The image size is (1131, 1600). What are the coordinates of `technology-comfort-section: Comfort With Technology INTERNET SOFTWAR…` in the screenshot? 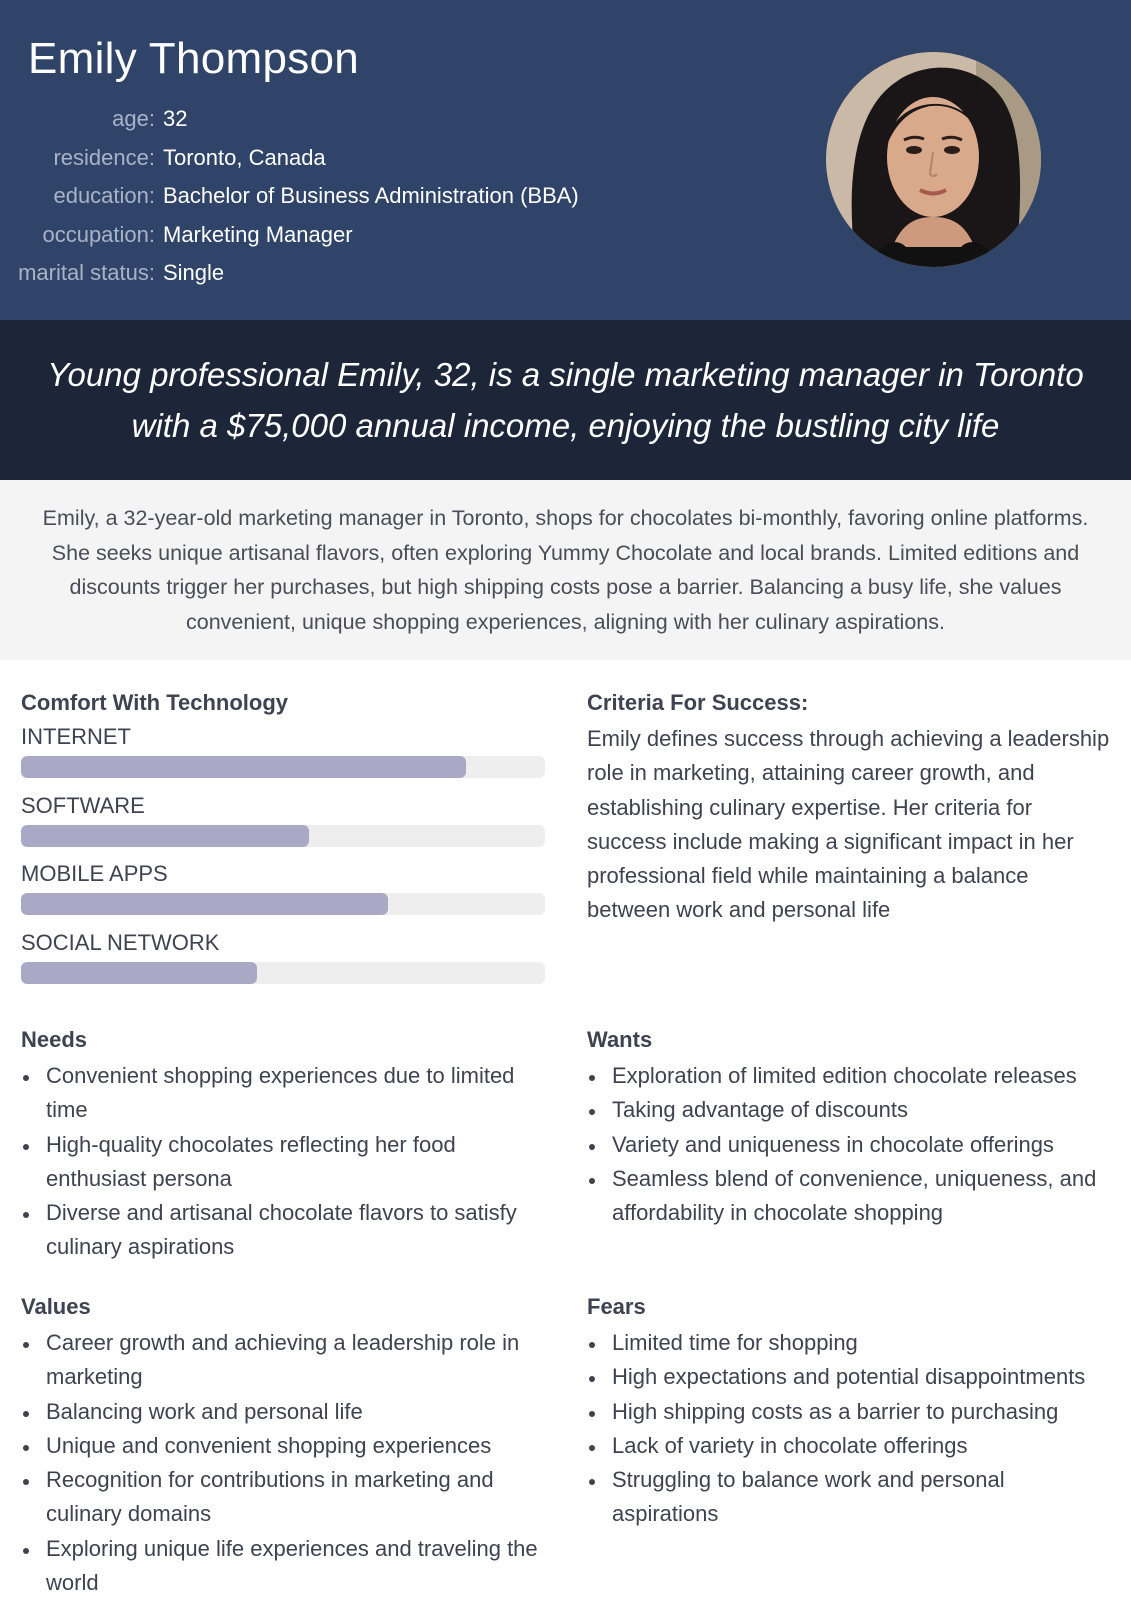 It's located at (283, 842).